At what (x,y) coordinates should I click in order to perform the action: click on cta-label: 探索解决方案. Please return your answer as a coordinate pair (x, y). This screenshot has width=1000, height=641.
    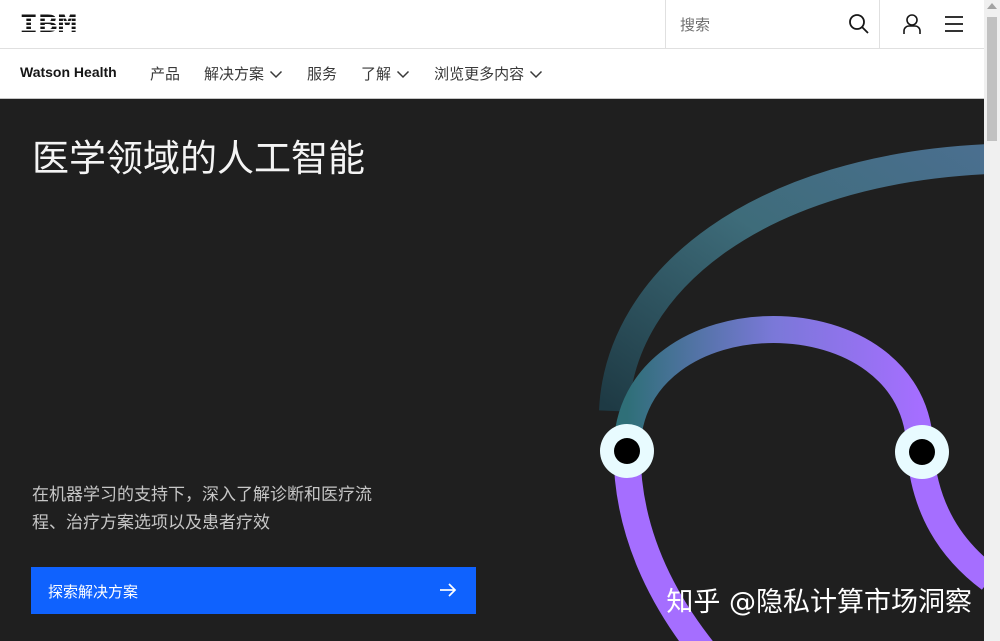
    Looking at the image, I should click on (93, 592).